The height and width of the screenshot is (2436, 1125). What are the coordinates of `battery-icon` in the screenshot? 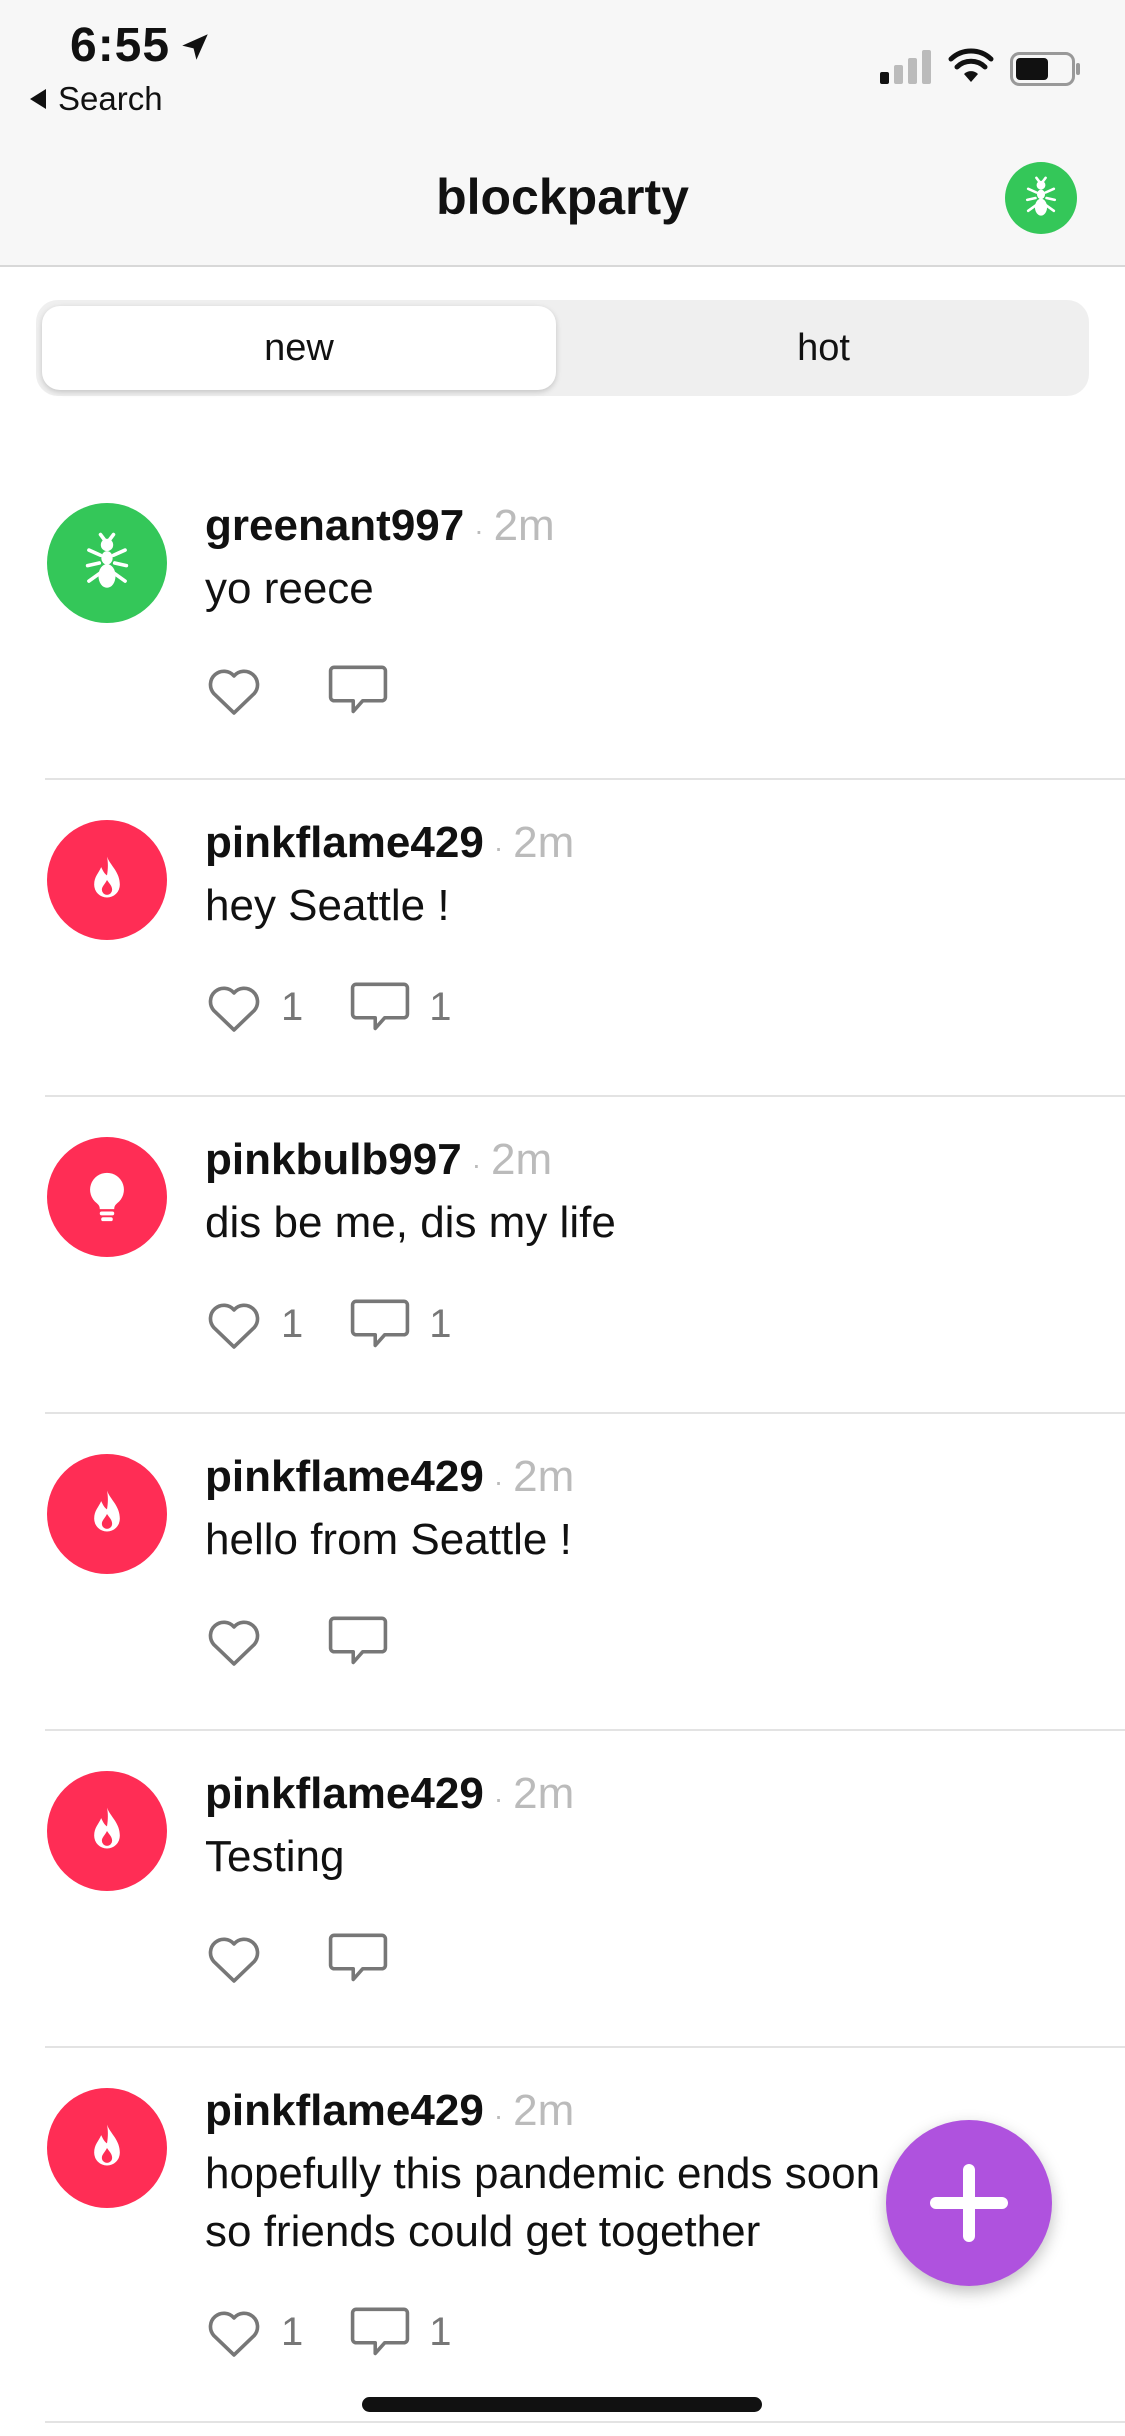 It's located at (1045, 69).